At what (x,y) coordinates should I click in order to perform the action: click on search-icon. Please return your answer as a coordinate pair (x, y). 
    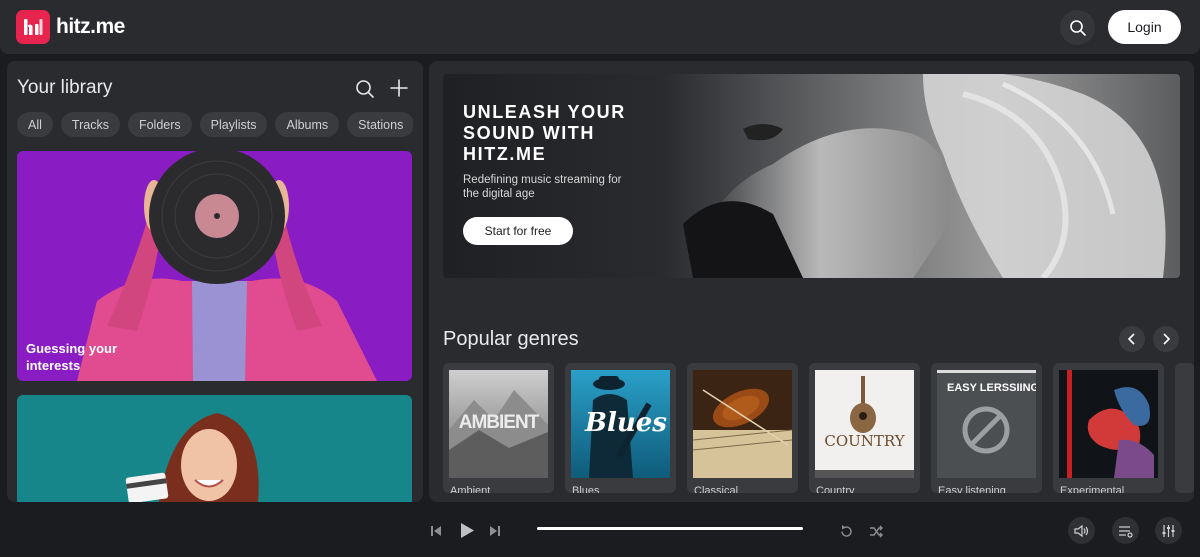
    Looking at the image, I should click on (1077, 27).